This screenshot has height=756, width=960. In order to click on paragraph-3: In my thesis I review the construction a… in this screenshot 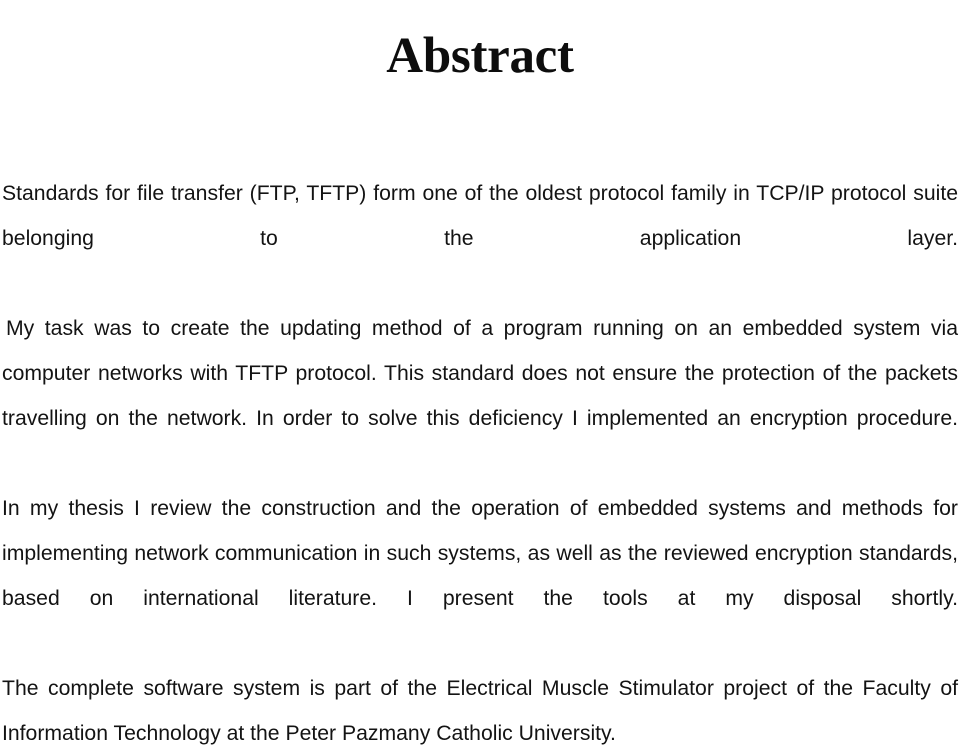, I will do `click(480, 553)`.